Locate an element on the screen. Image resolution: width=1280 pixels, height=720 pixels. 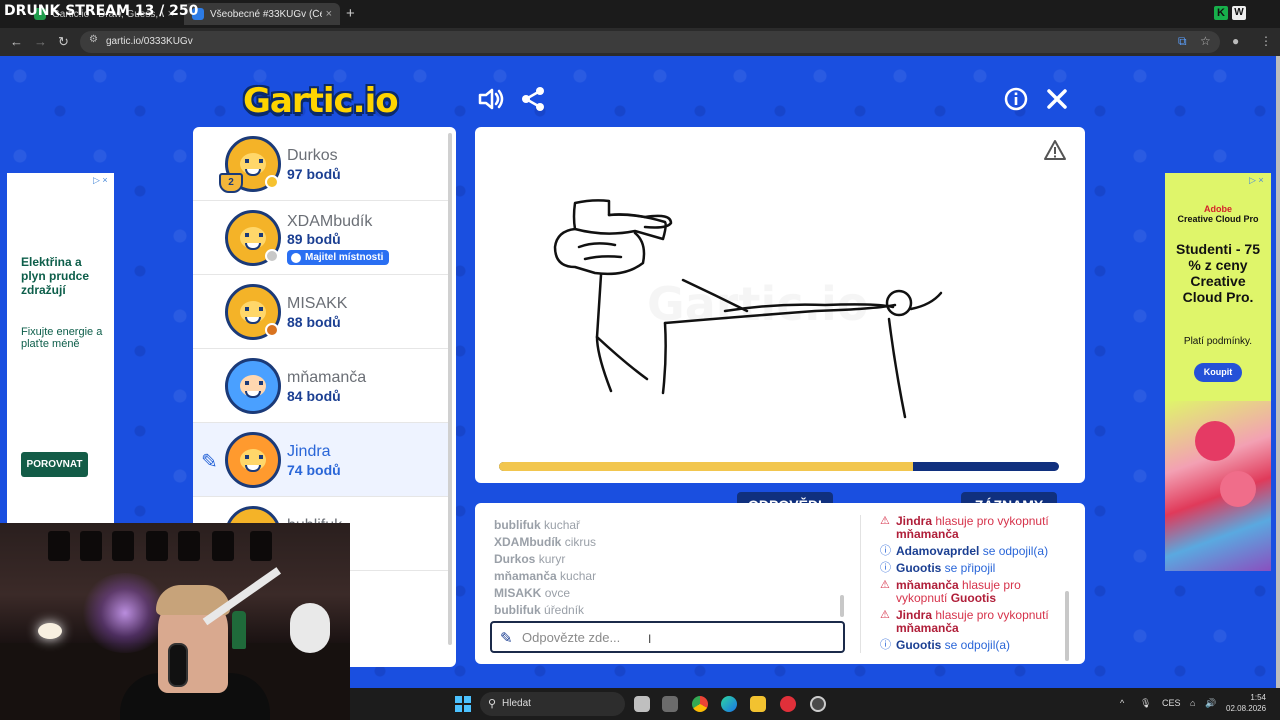
list-item: MISAKK ovce is located at coordinates (532, 593).